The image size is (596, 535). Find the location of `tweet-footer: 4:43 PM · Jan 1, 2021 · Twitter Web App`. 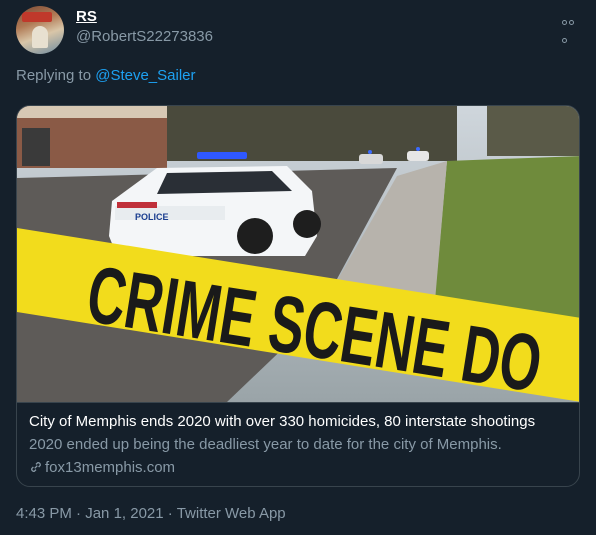

tweet-footer: 4:43 PM · Jan 1, 2021 · Twitter Web App is located at coordinates (151, 513).